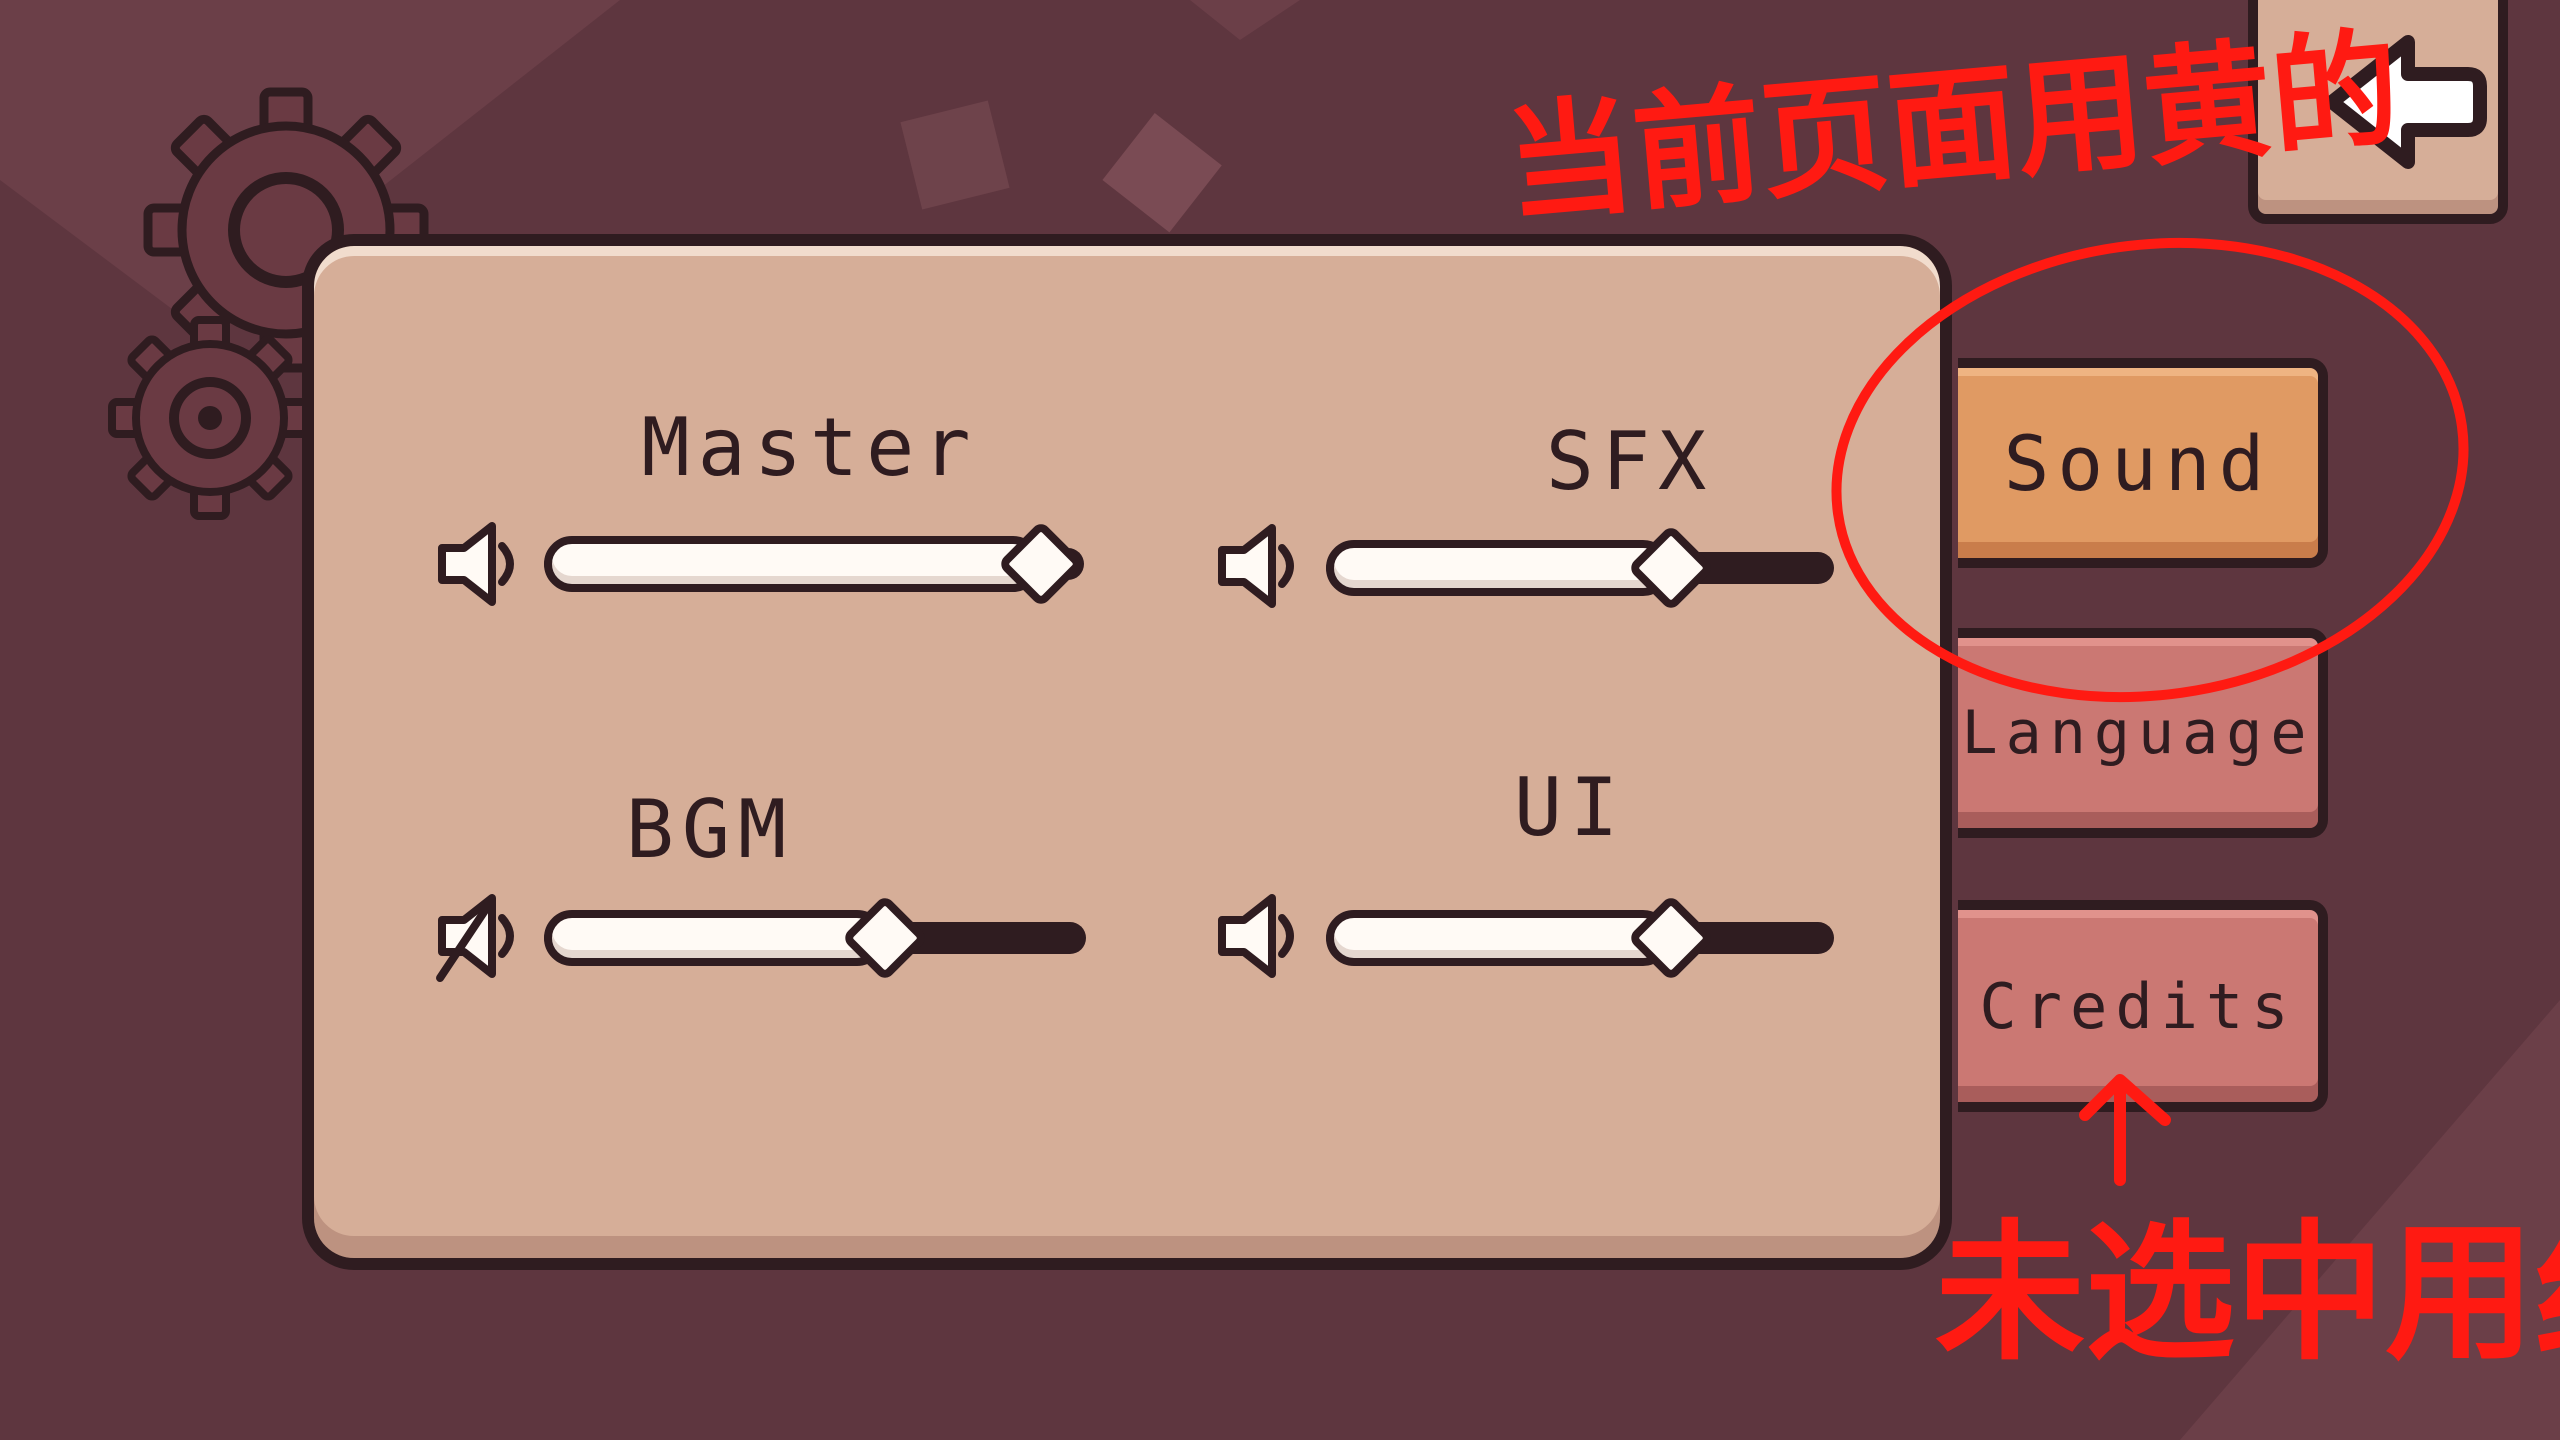 Image resolution: width=2560 pixels, height=1440 pixels. What do you see at coordinates (2247, 1294) in the screenshot?
I see `unselected-tab-note: 未选中用红` at bounding box center [2247, 1294].